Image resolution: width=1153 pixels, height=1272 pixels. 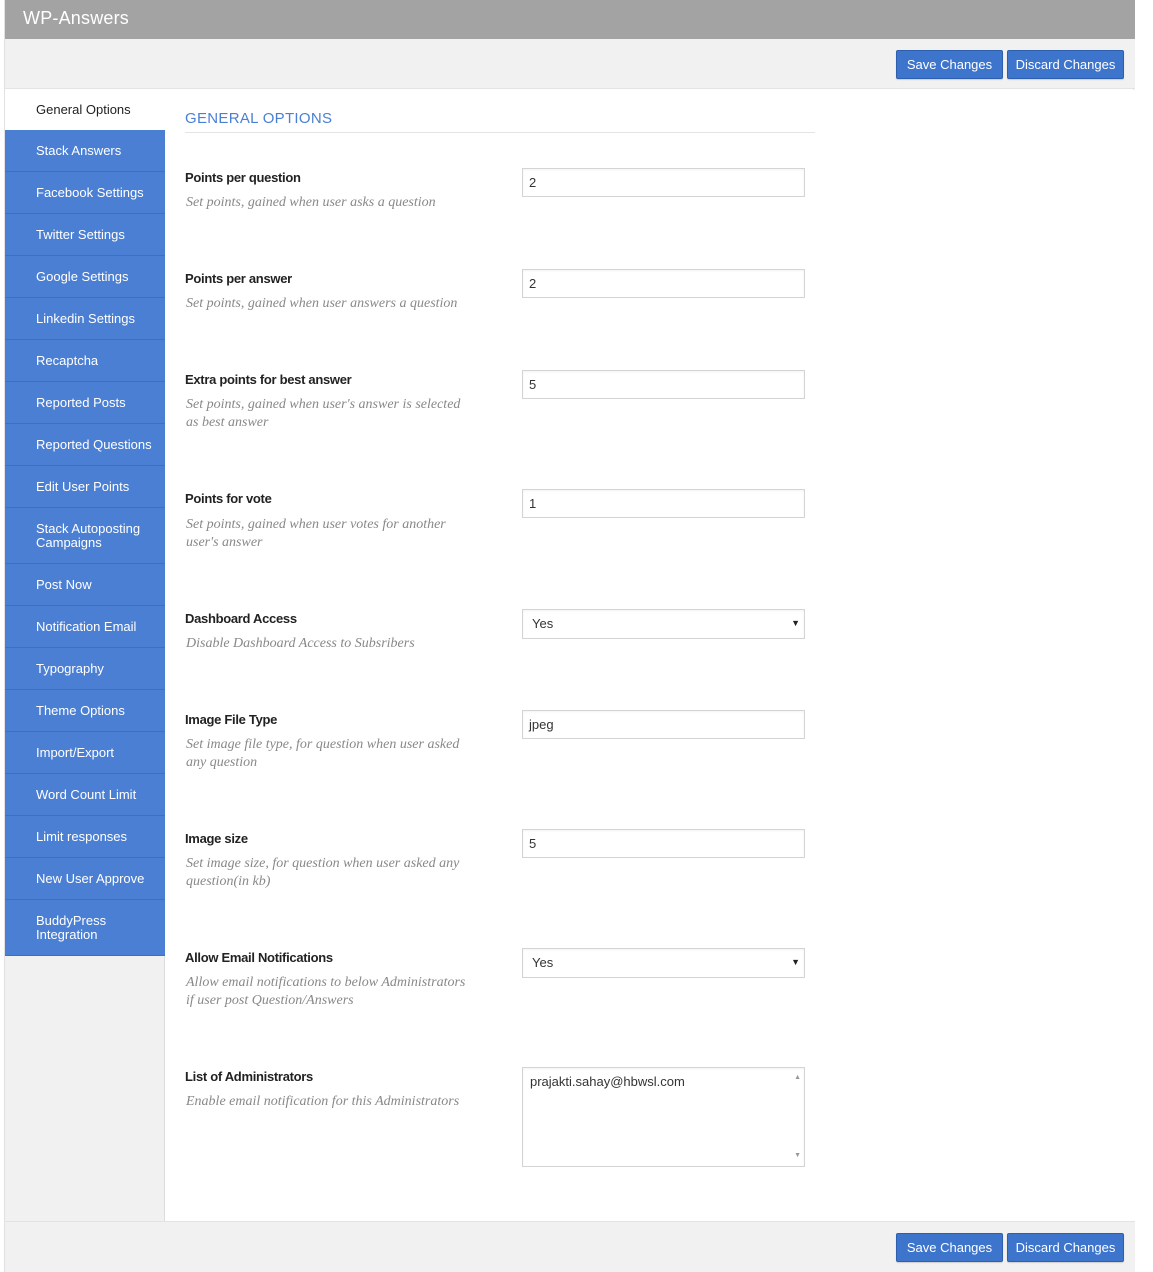 I want to click on sidebar-item-recaptcha: Recaptcha, so click(x=85, y=361).